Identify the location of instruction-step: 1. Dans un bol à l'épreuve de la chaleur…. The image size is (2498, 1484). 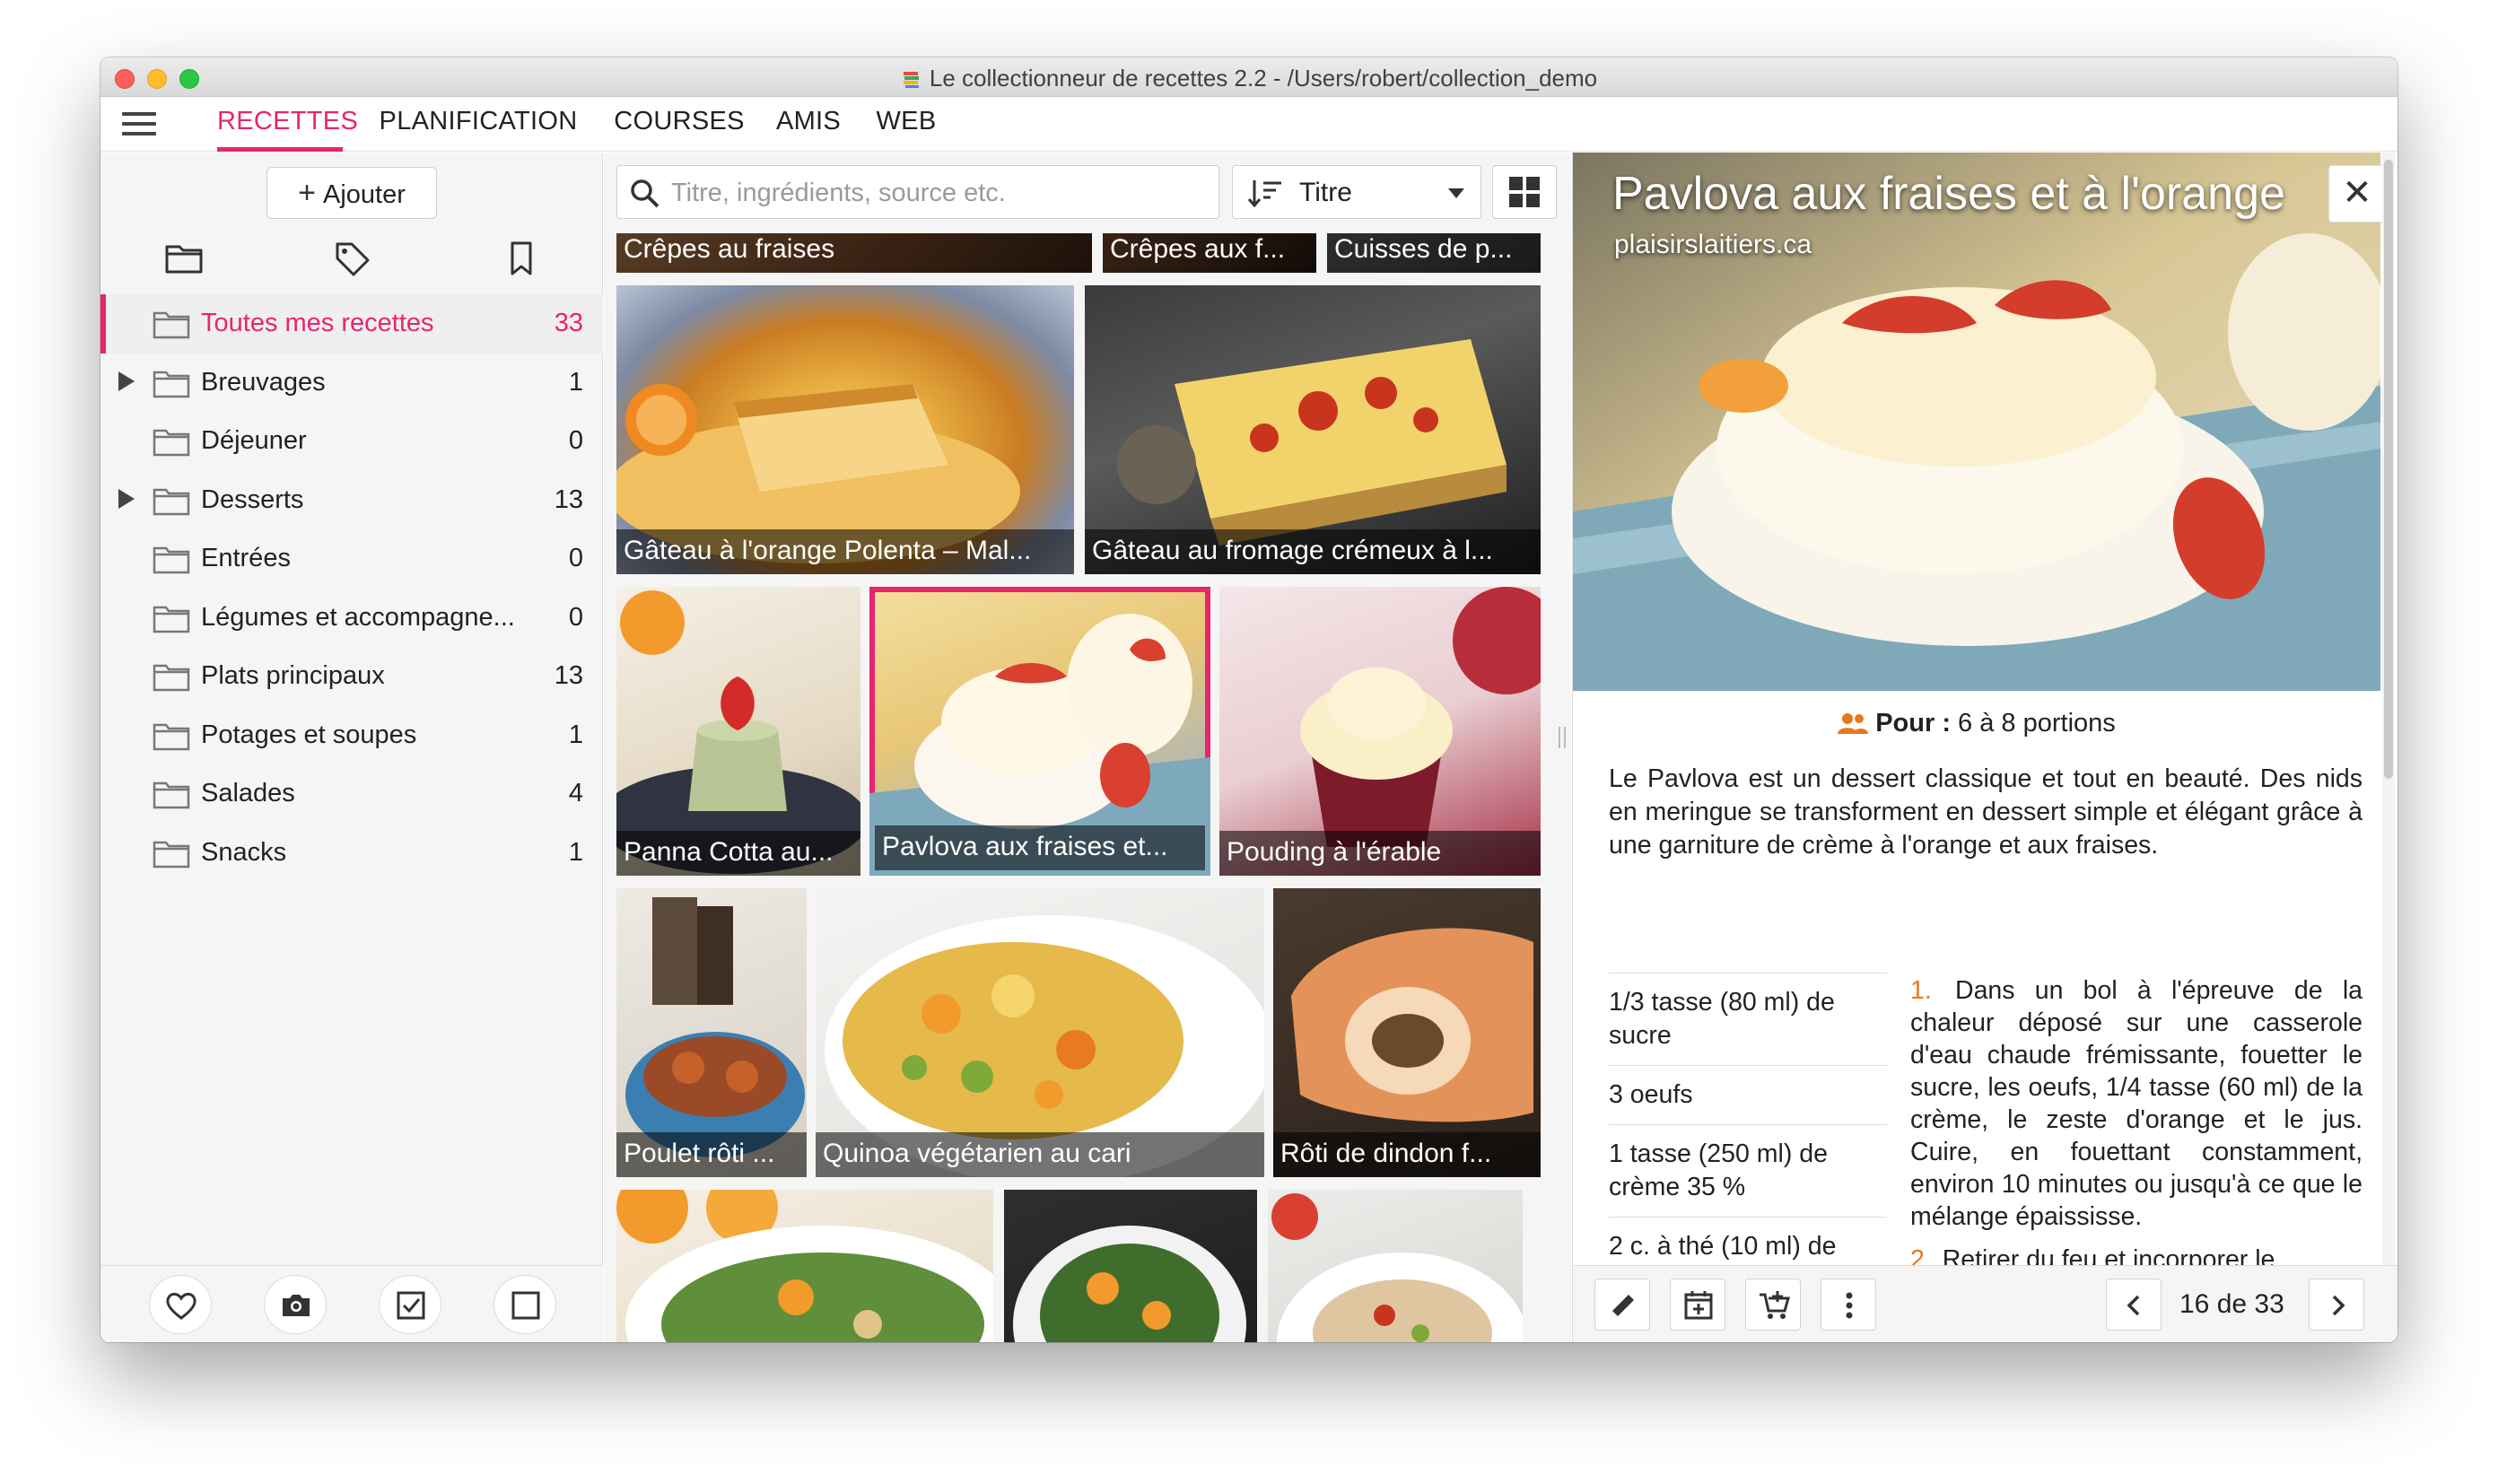
(2136, 1103).